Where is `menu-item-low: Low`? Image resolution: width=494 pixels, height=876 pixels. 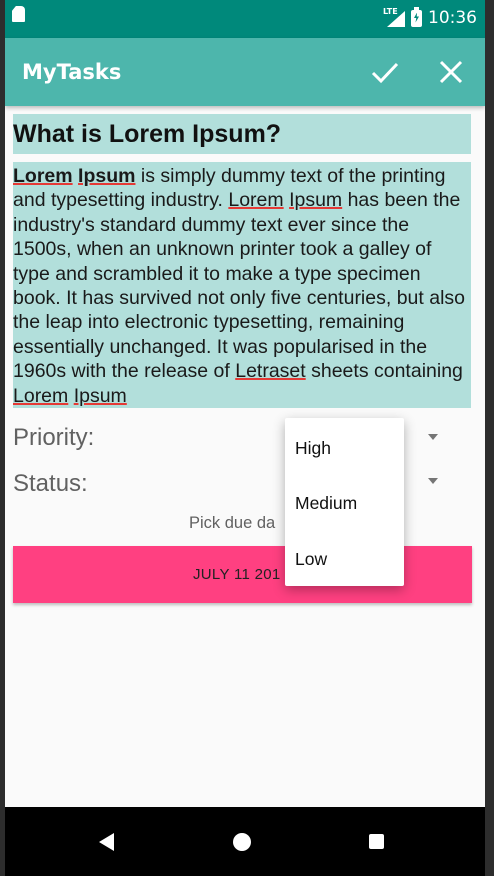 menu-item-low: Low is located at coordinates (311, 559).